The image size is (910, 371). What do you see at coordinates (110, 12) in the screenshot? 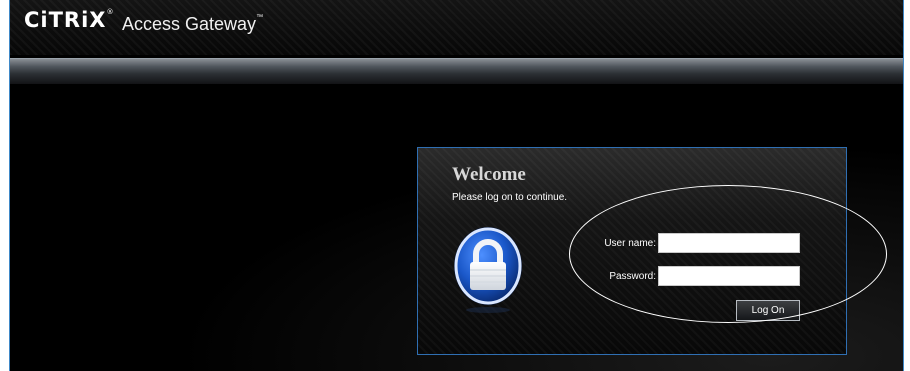
I see `brand-mark: ®` at bounding box center [110, 12].